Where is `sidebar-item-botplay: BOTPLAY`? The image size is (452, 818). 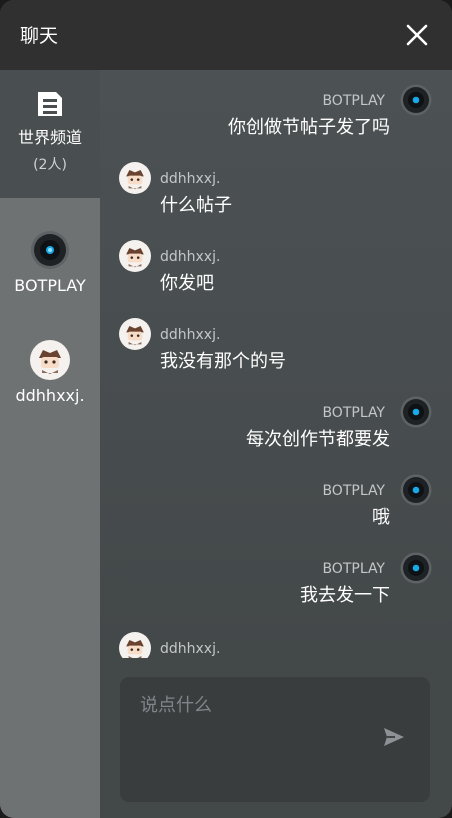 sidebar-item-botplay: BOTPLAY is located at coordinates (50, 260).